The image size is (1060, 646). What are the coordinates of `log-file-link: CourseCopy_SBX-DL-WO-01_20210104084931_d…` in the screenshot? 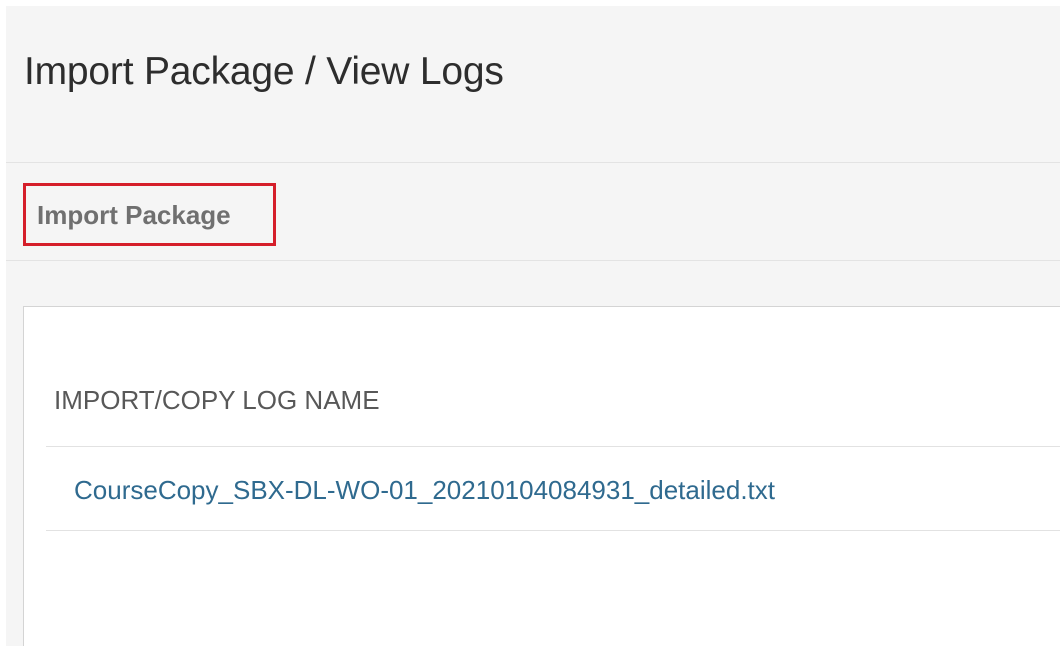 It's located at (424, 490).